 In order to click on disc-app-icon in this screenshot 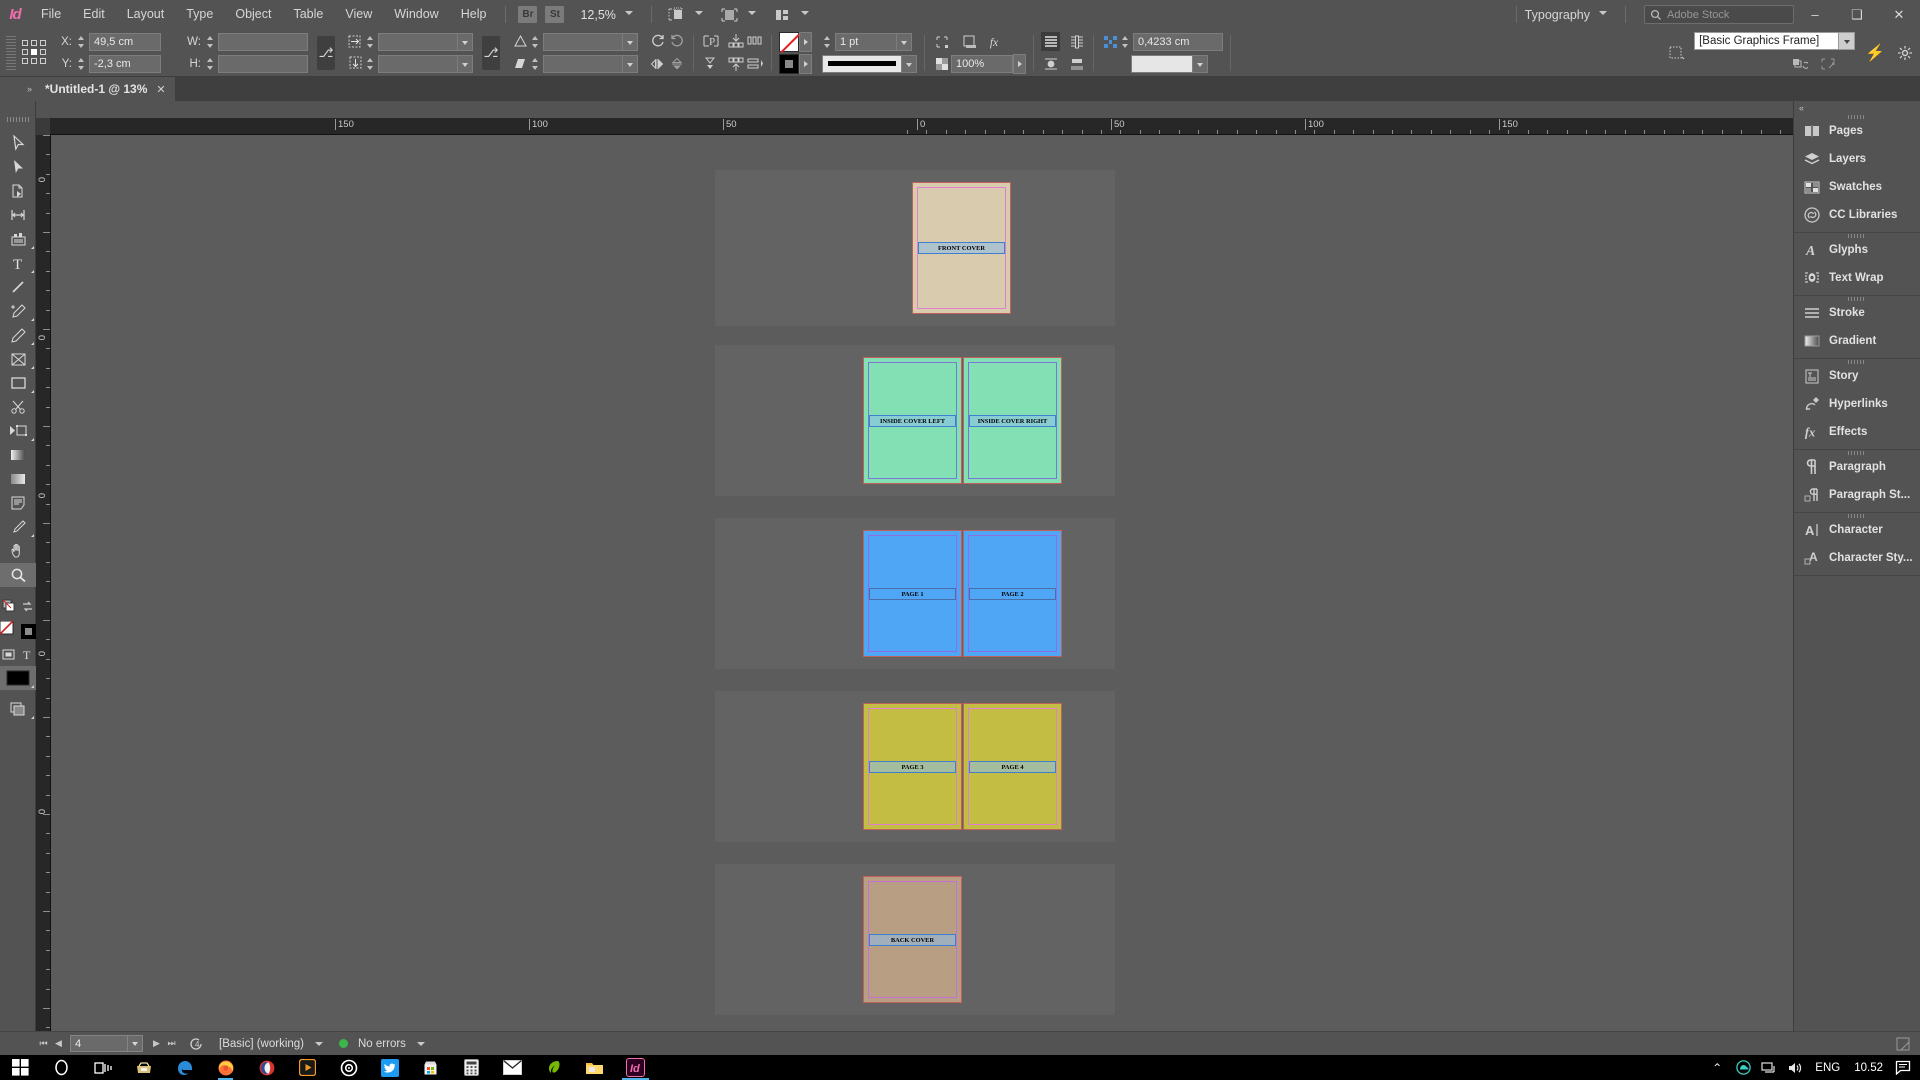, I will do `click(348, 1067)`.